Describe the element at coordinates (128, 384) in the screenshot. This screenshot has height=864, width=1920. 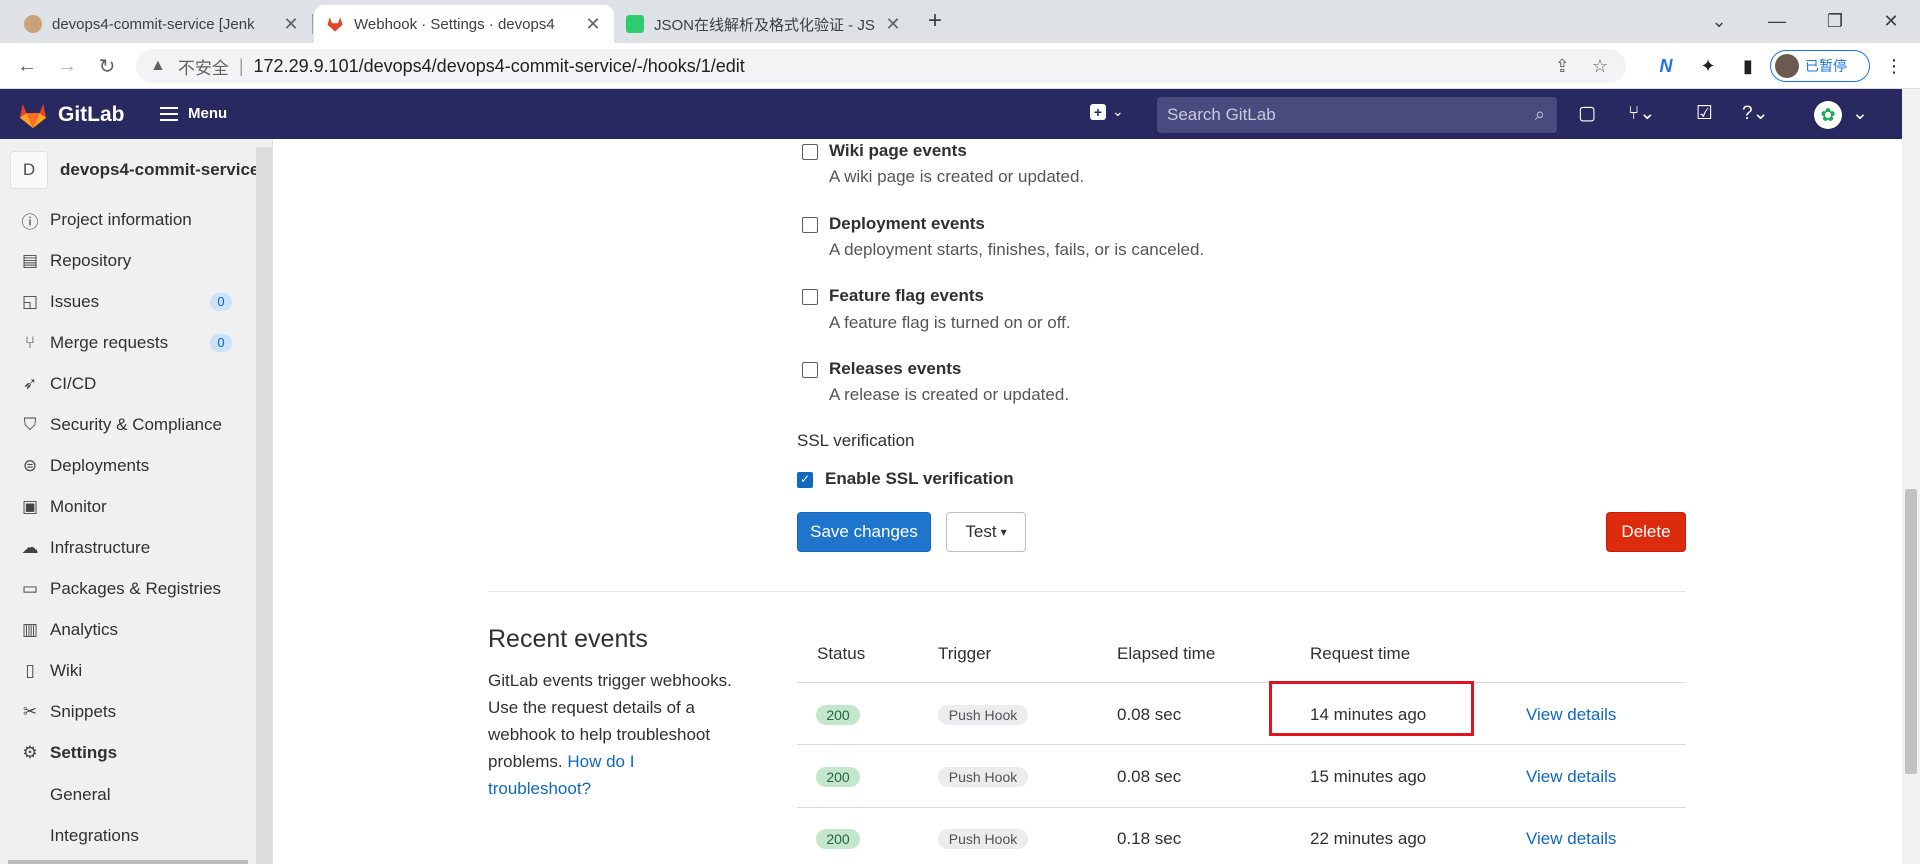
I see `sidebar-item-ci-cd: ➶ CI/CD` at that location.